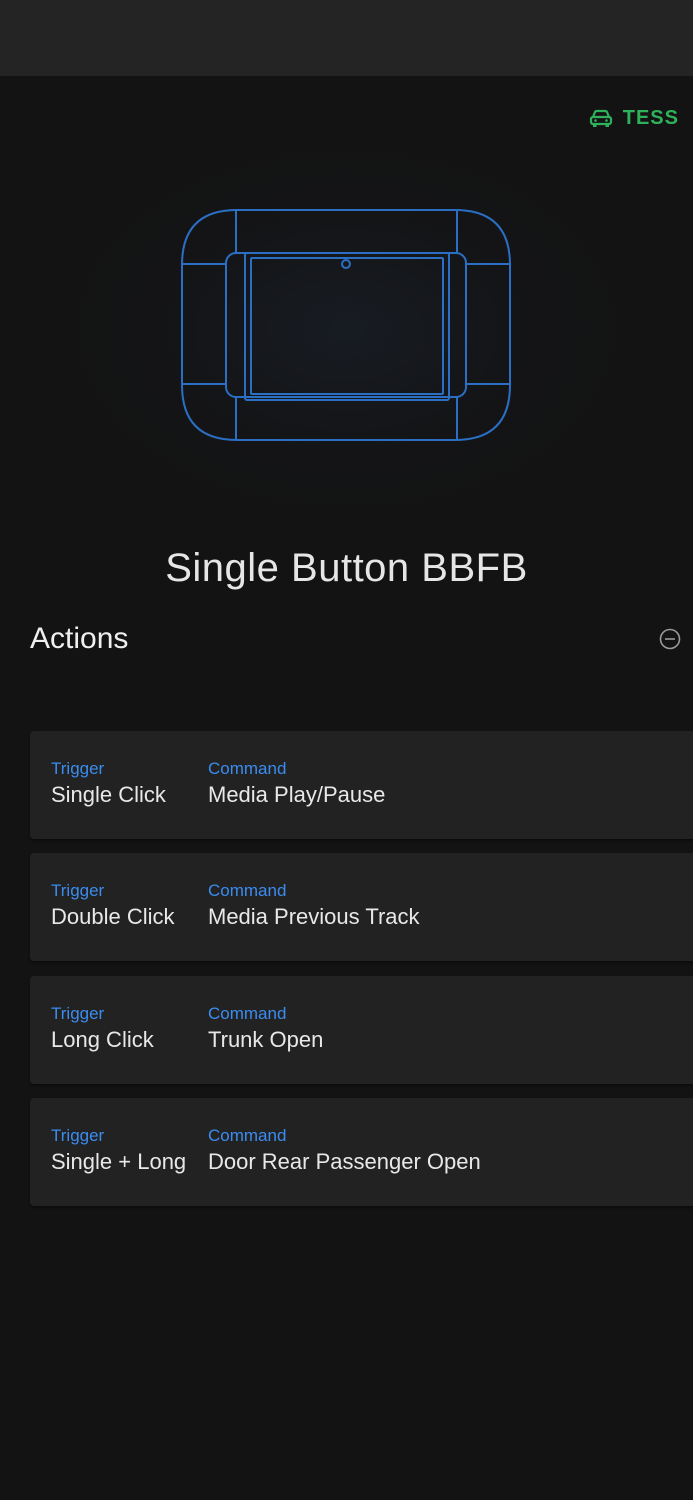  Describe the element at coordinates (346, 325) in the screenshot. I see `button-device-icon` at that location.